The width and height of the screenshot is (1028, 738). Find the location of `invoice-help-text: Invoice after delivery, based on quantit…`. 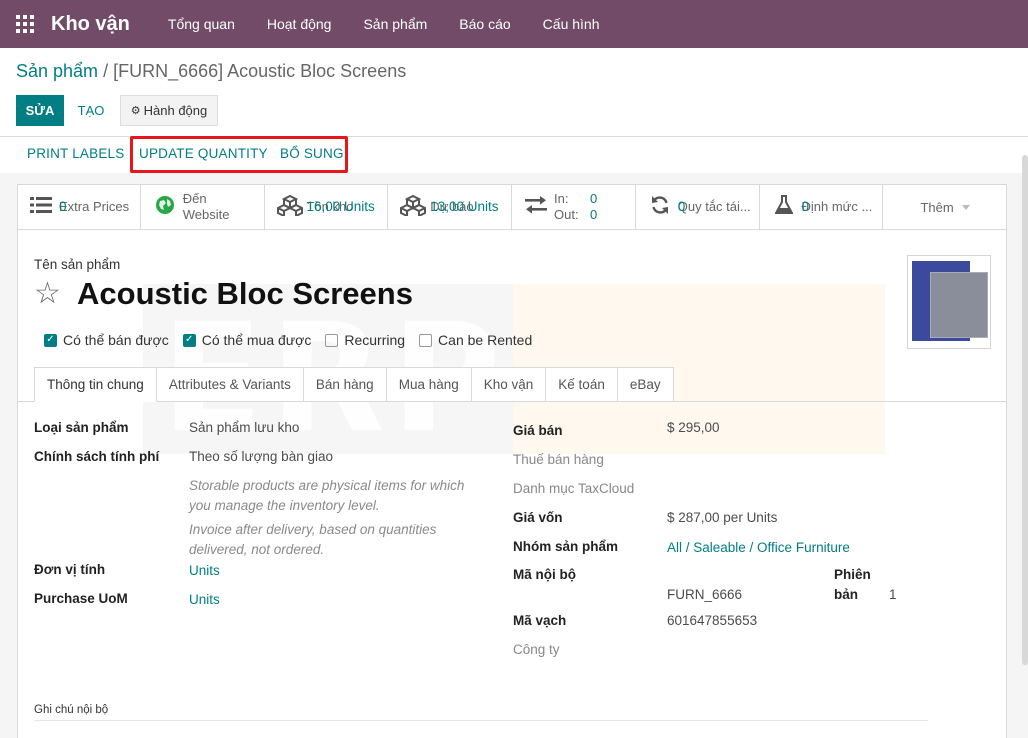

invoice-help-text: Invoice after delivery, based on quantit… is located at coordinates (313, 539).